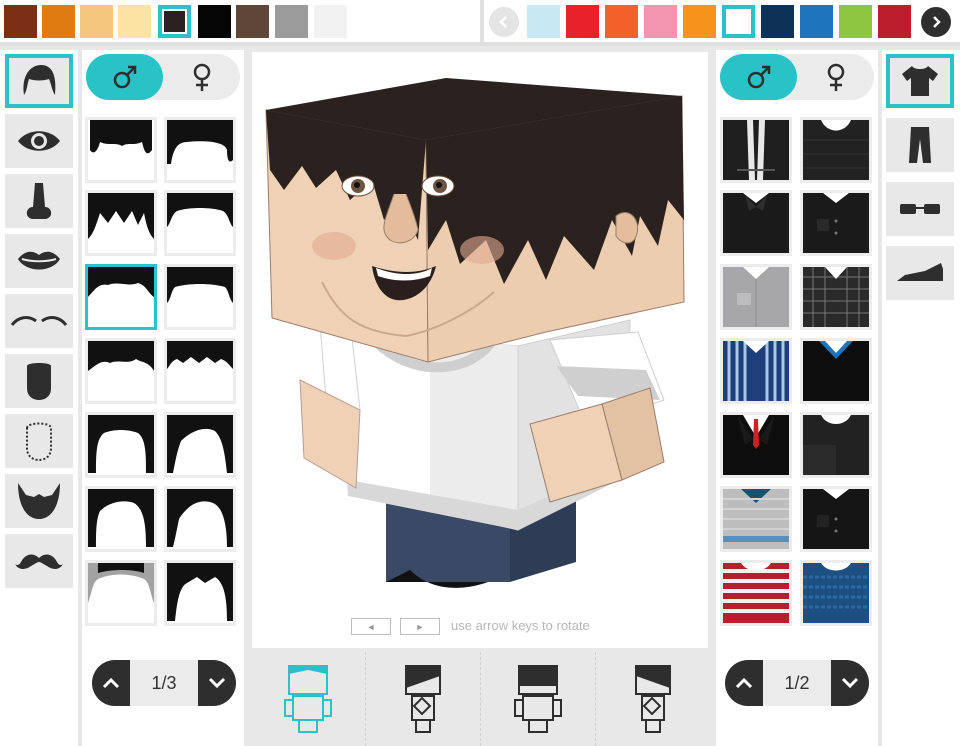 The height and width of the screenshot is (746, 960). Describe the element at coordinates (920, 209) in the screenshot. I see `category-glasses` at that location.